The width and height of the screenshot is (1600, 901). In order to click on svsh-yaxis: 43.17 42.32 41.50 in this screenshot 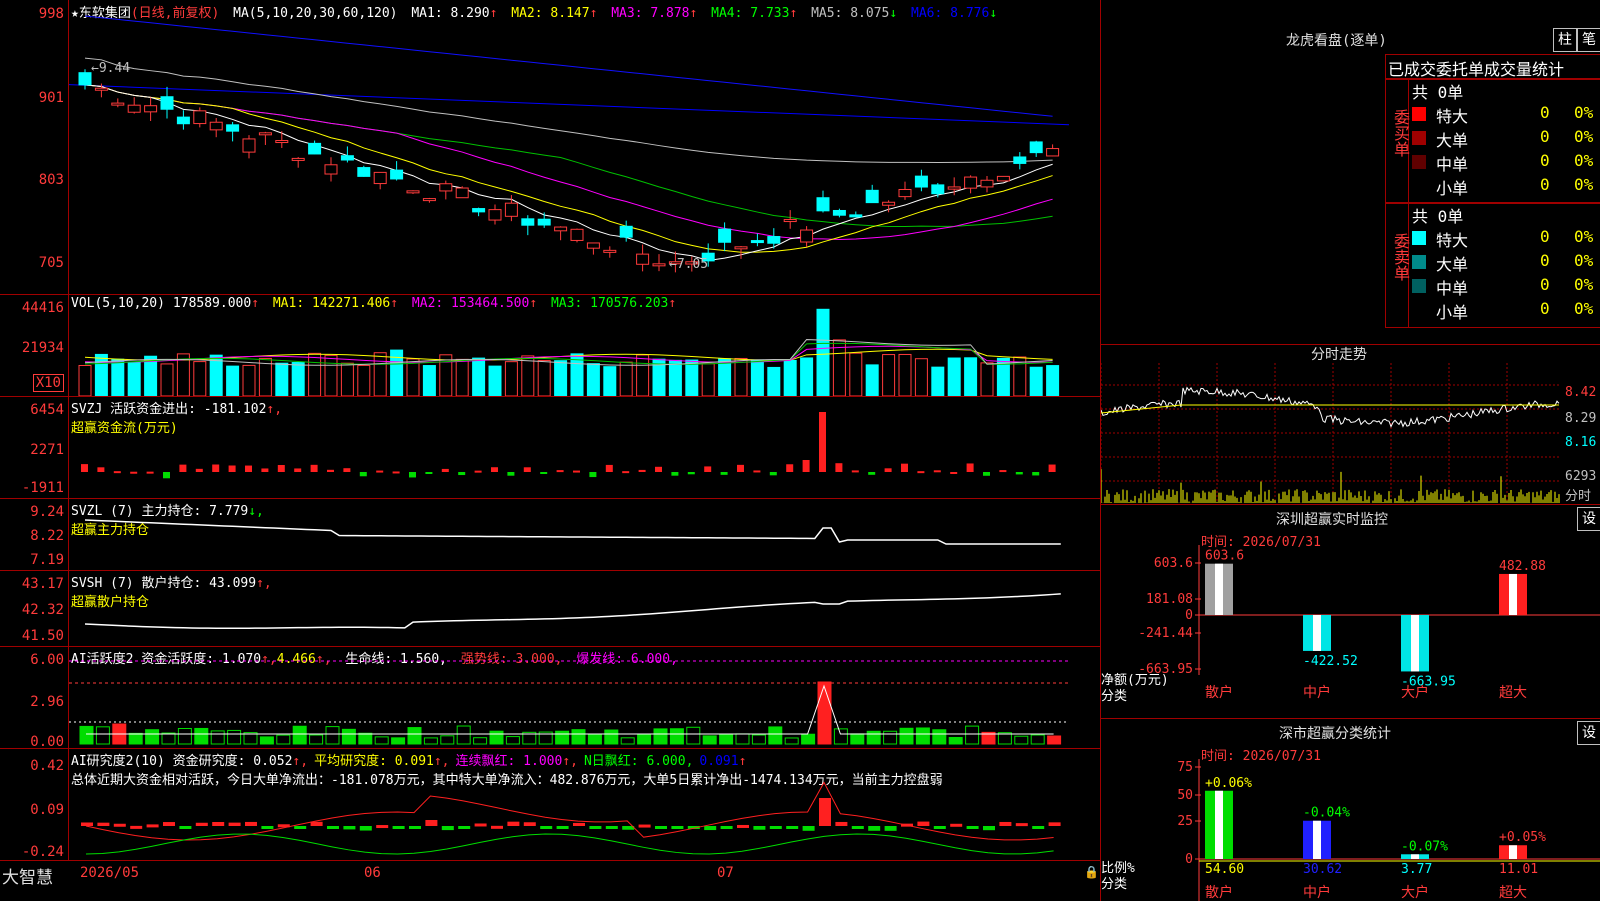, I will do `click(34, 608)`.